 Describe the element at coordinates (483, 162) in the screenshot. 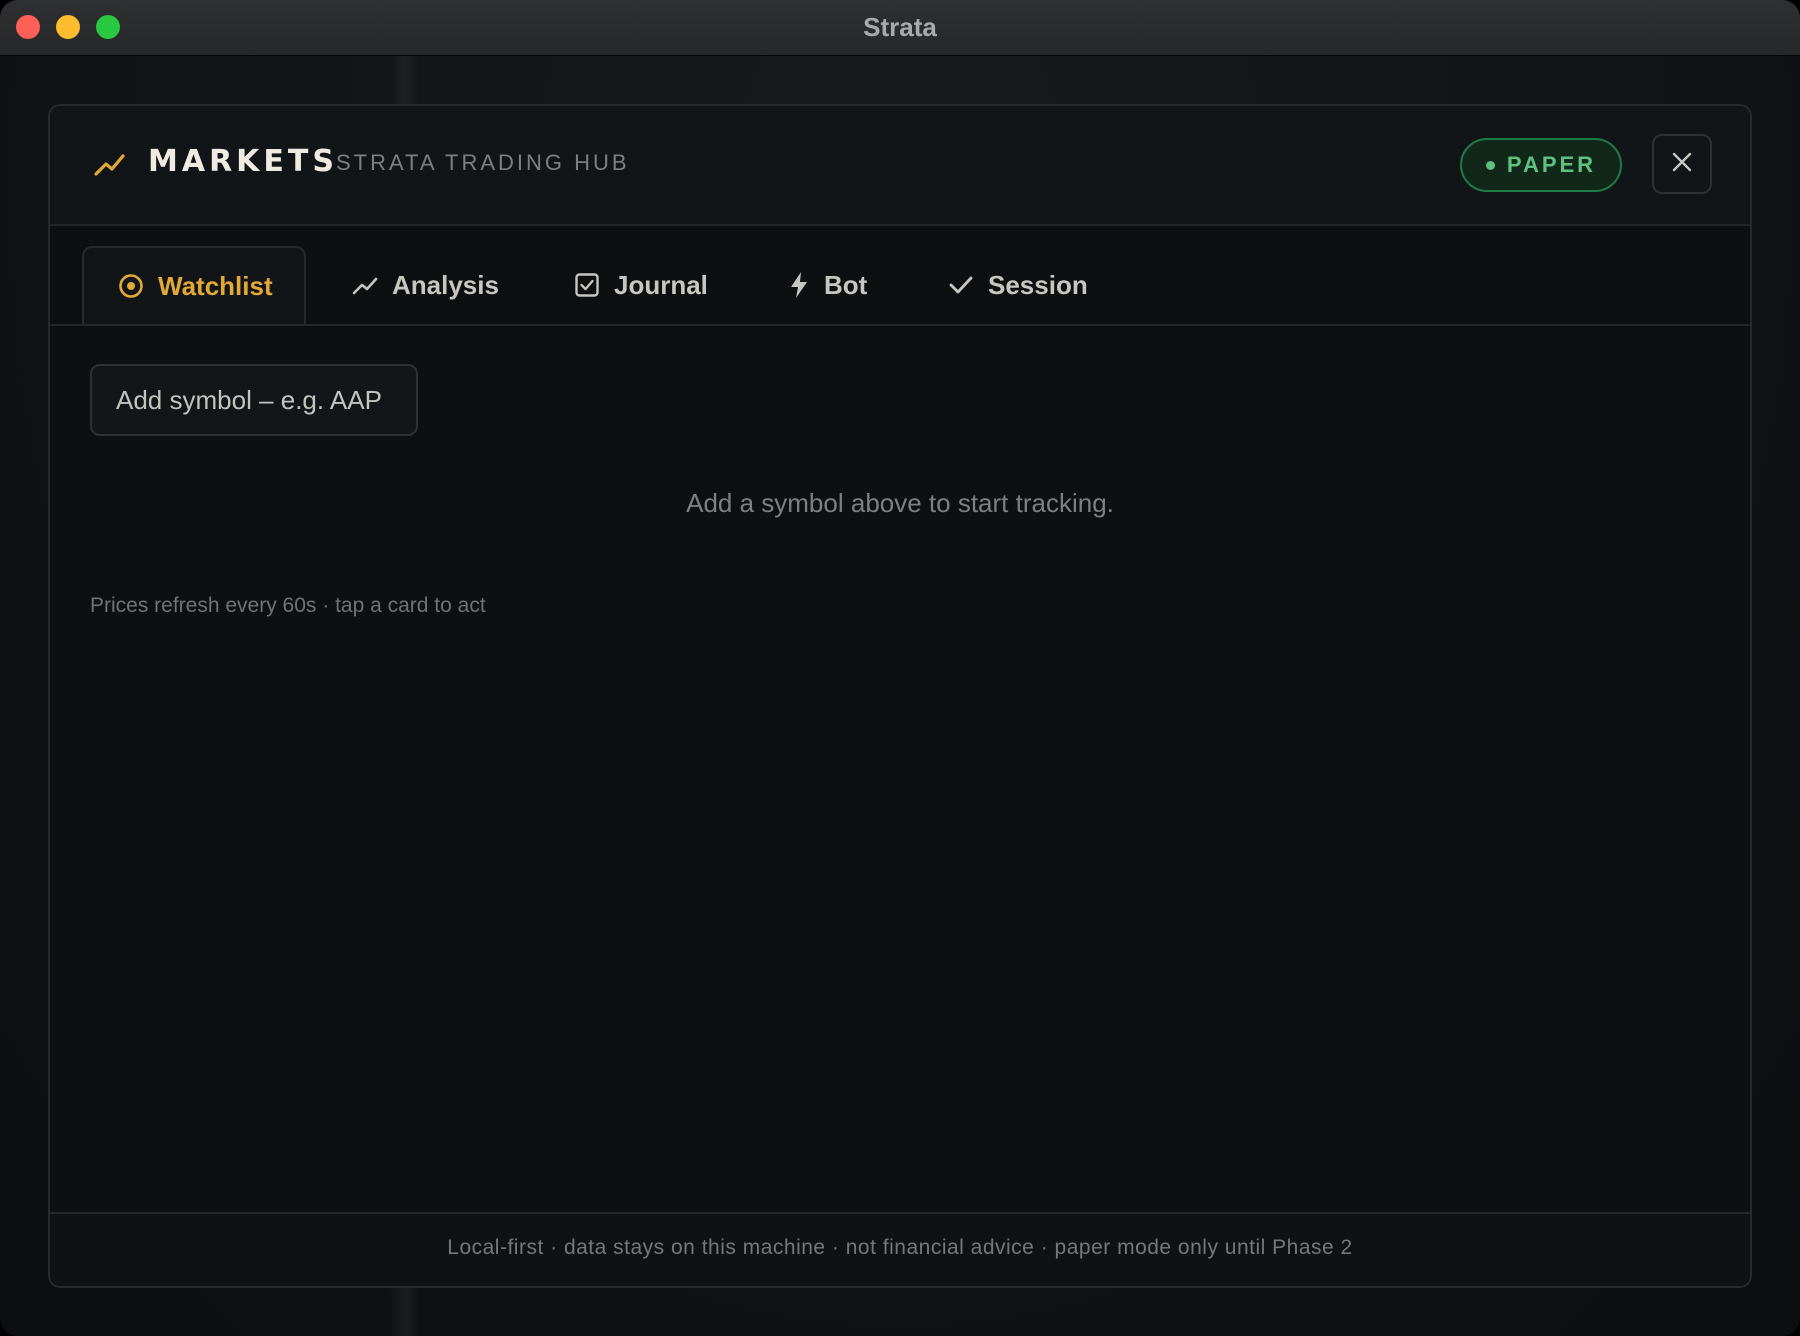

I see `page-subtitle: STRATA TRADING HUB` at that location.